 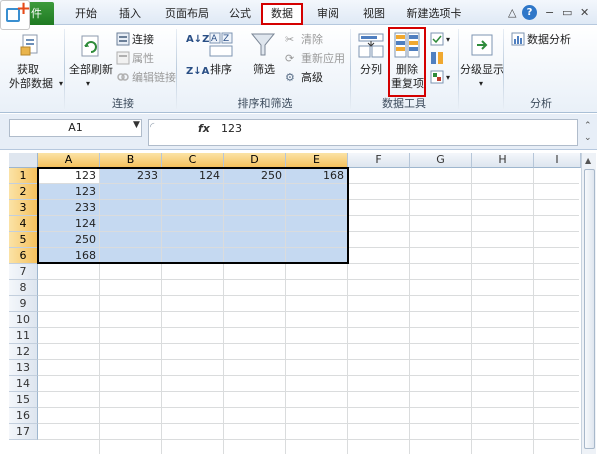 I want to click on data-validation-icon, so click(x=437, y=39).